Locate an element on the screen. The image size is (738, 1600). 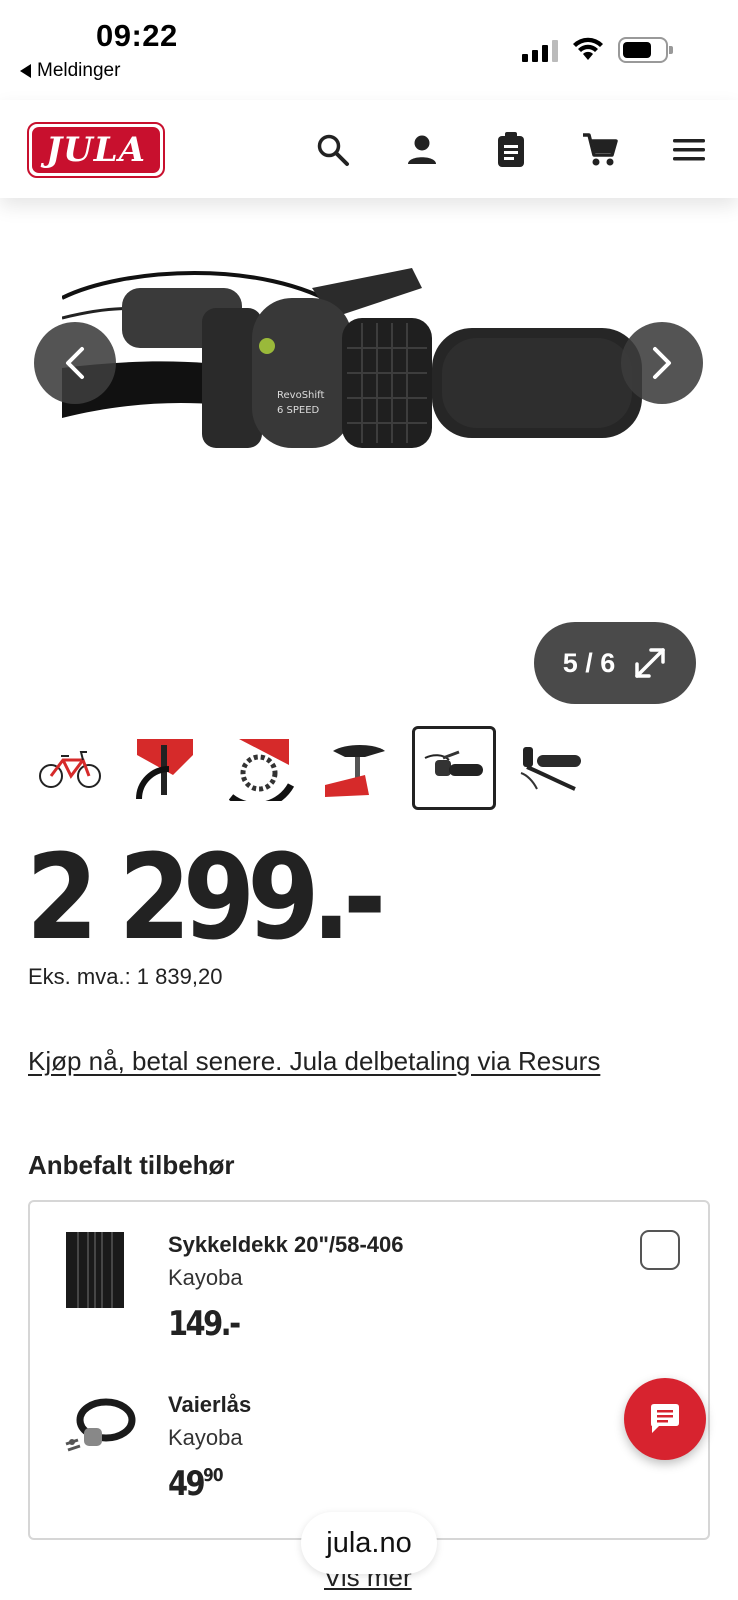
gear-thumb-image is located at coordinates (262, 770).